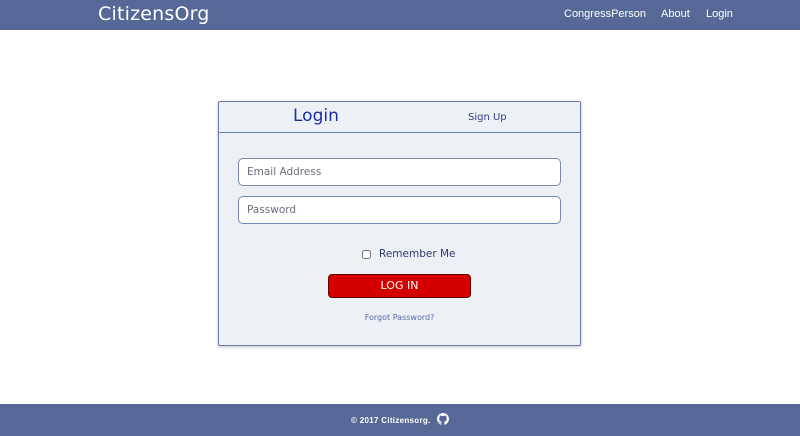 This screenshot has height=436, width=800. Describe the element at coordinates (443, 419) in the screenshot. I see `github-icon` at that location.